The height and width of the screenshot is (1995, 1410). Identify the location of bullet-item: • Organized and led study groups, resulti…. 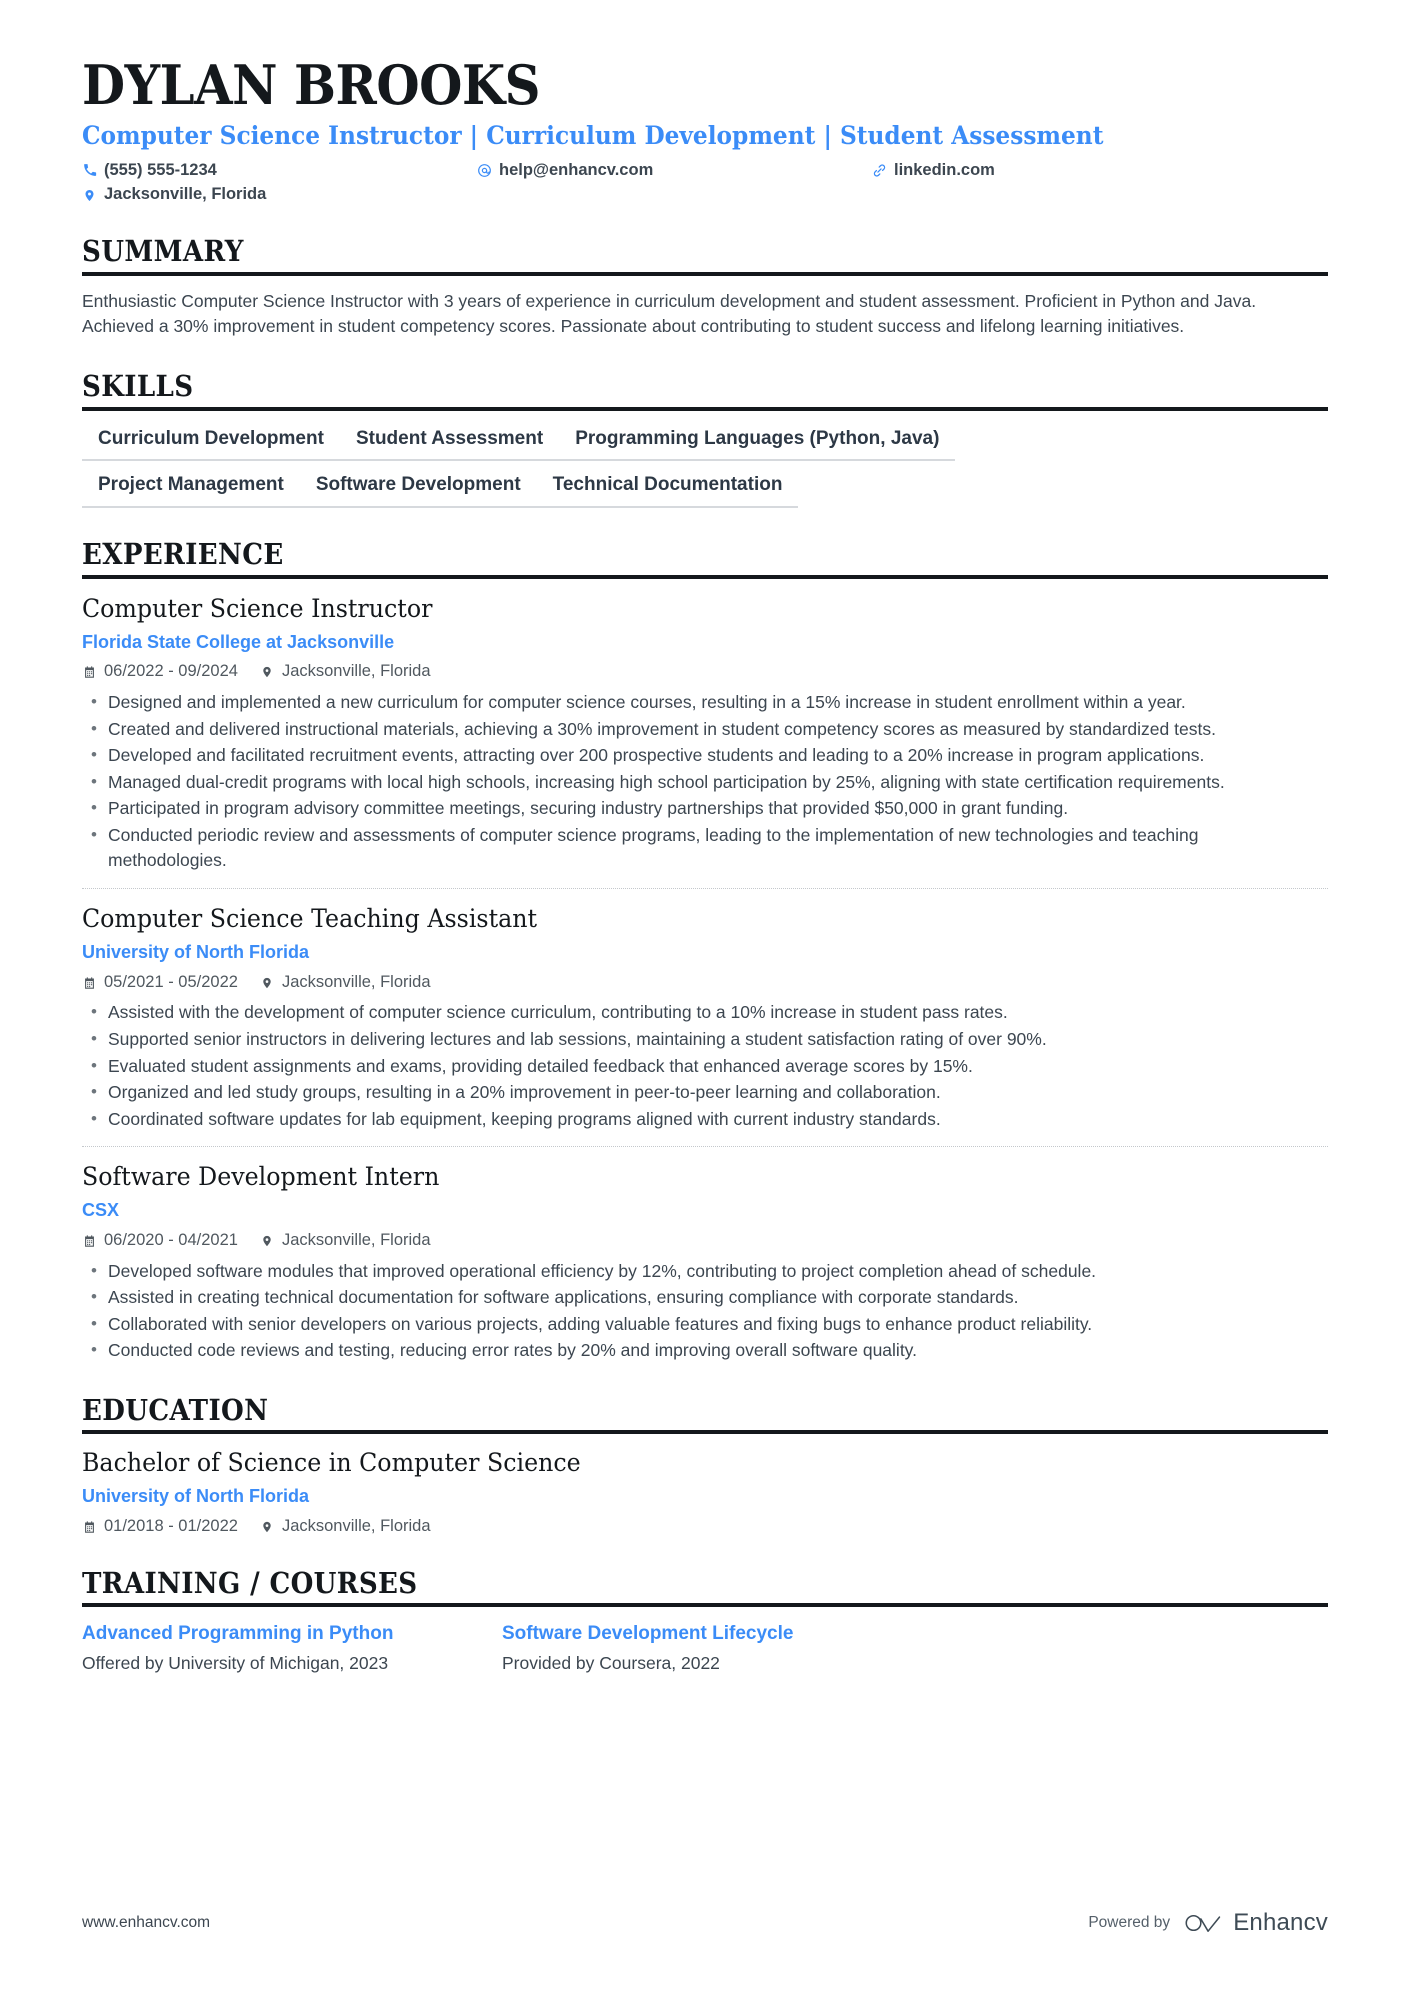
(705, 1093).